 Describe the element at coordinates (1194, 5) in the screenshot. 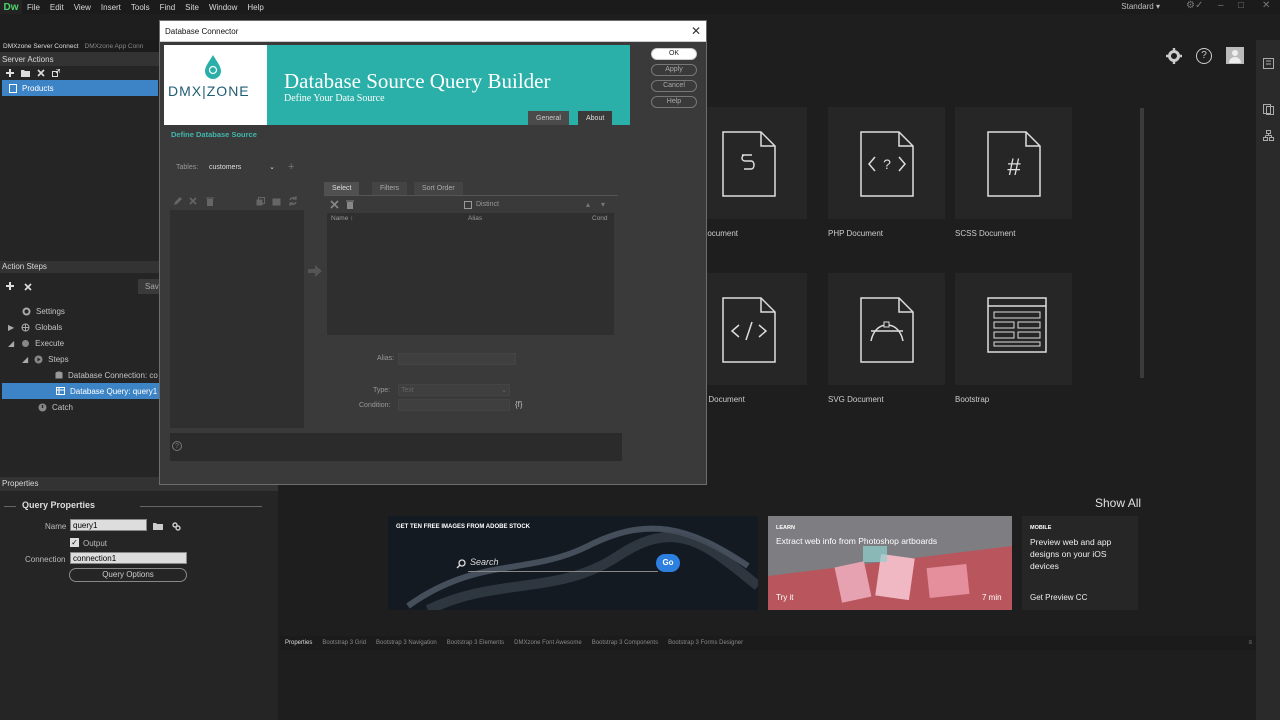

I see `sync-settings-icon: ⚙✓` at that location.